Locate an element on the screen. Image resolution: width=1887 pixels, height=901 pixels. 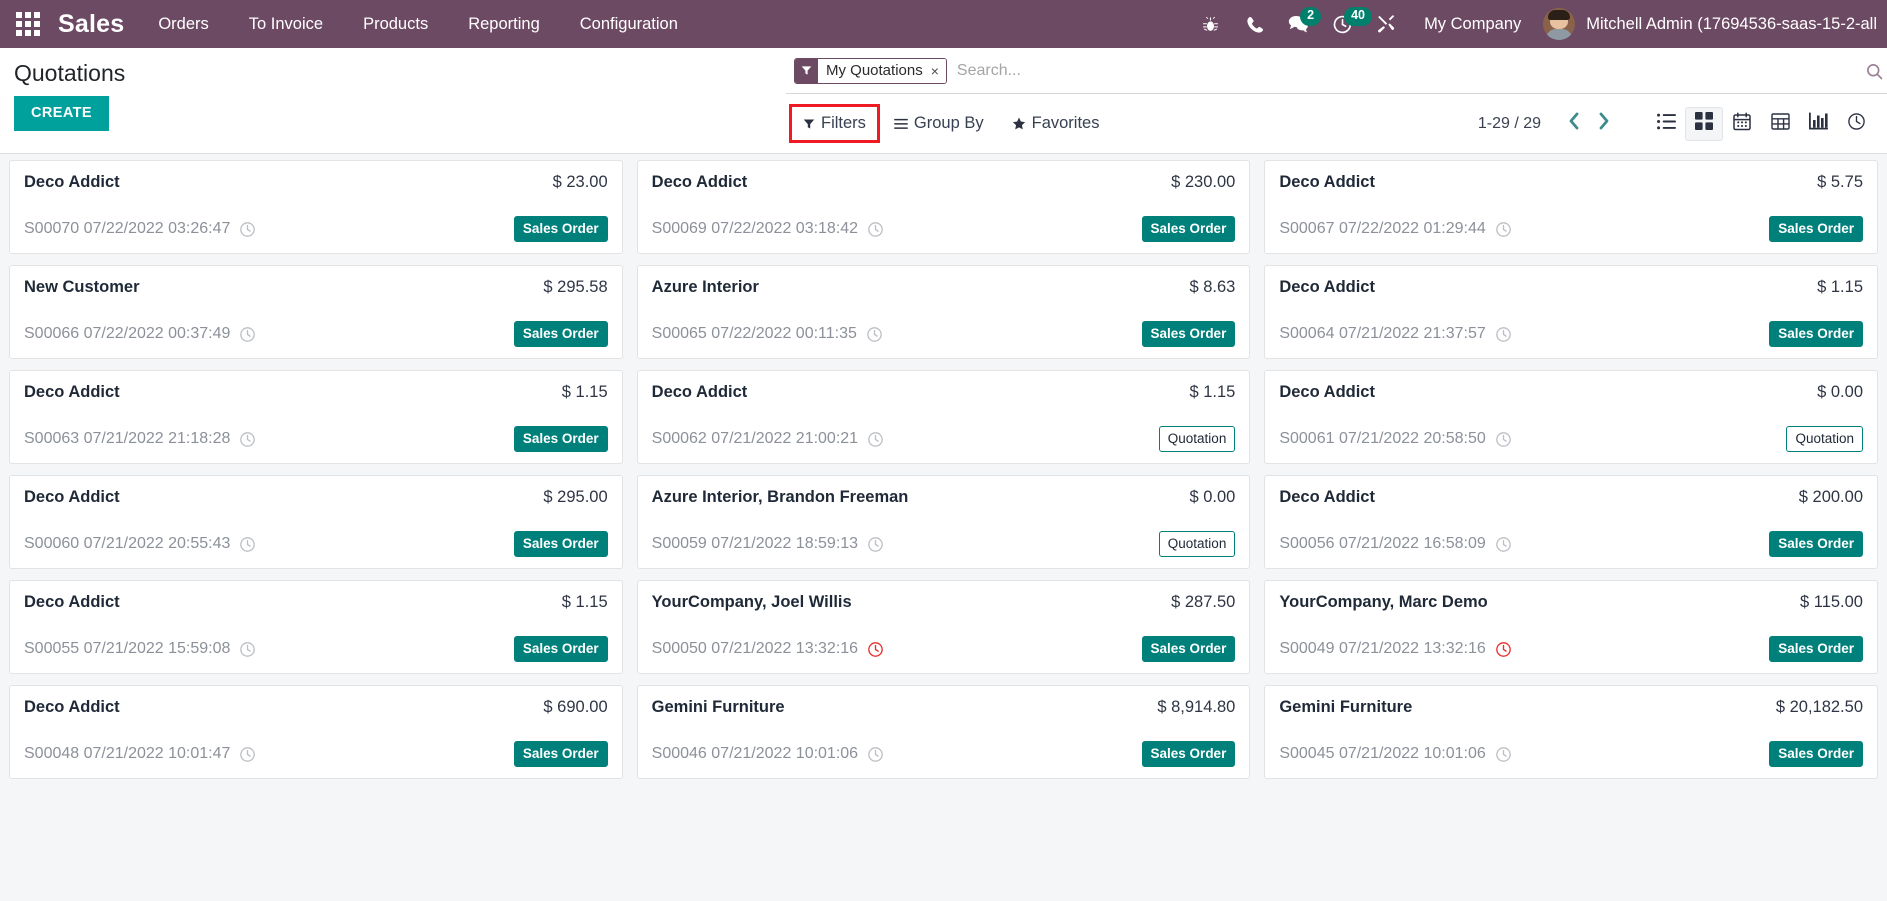
bug-report-button is located at coordinates (1210, 24).